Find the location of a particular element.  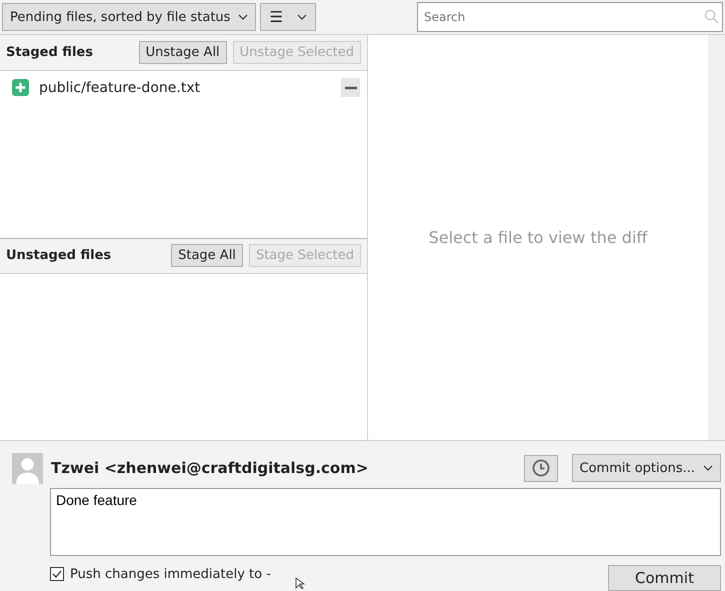

search-field: Search is located at coordinates (570, 17).